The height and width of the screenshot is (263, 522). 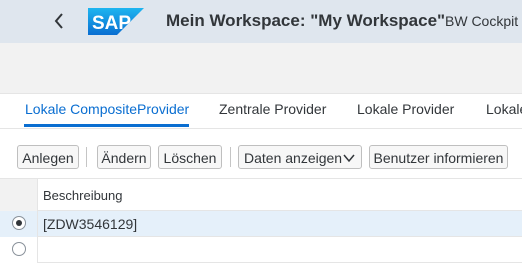 What do you see at coordinates (306, 20) in the screenshot?
I see `page-title: Mein Workspace: "My Workspace"` at bounding box center [306, 20].